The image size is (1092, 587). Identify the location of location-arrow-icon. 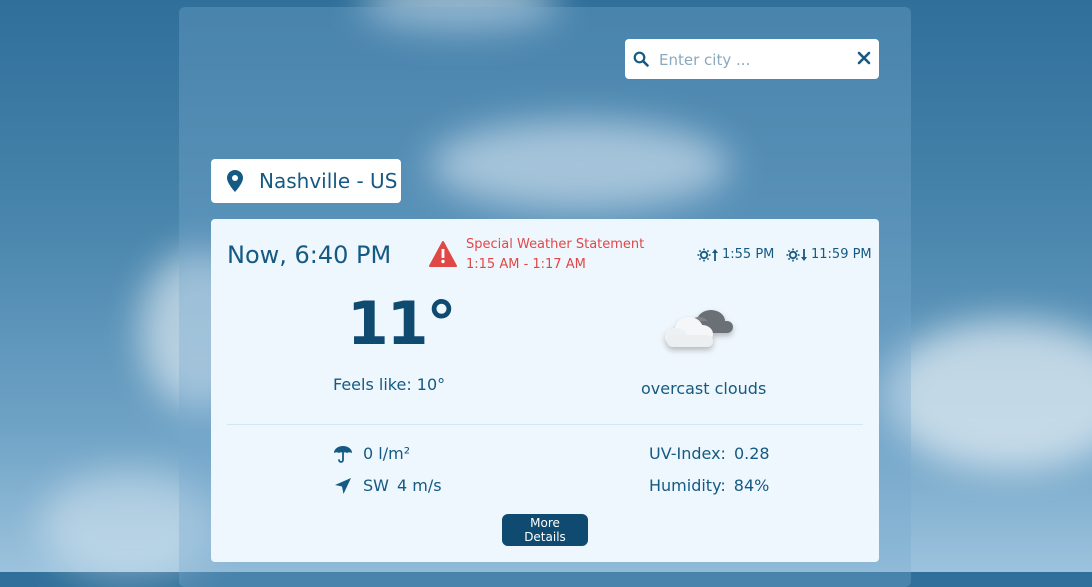
(343, 485).